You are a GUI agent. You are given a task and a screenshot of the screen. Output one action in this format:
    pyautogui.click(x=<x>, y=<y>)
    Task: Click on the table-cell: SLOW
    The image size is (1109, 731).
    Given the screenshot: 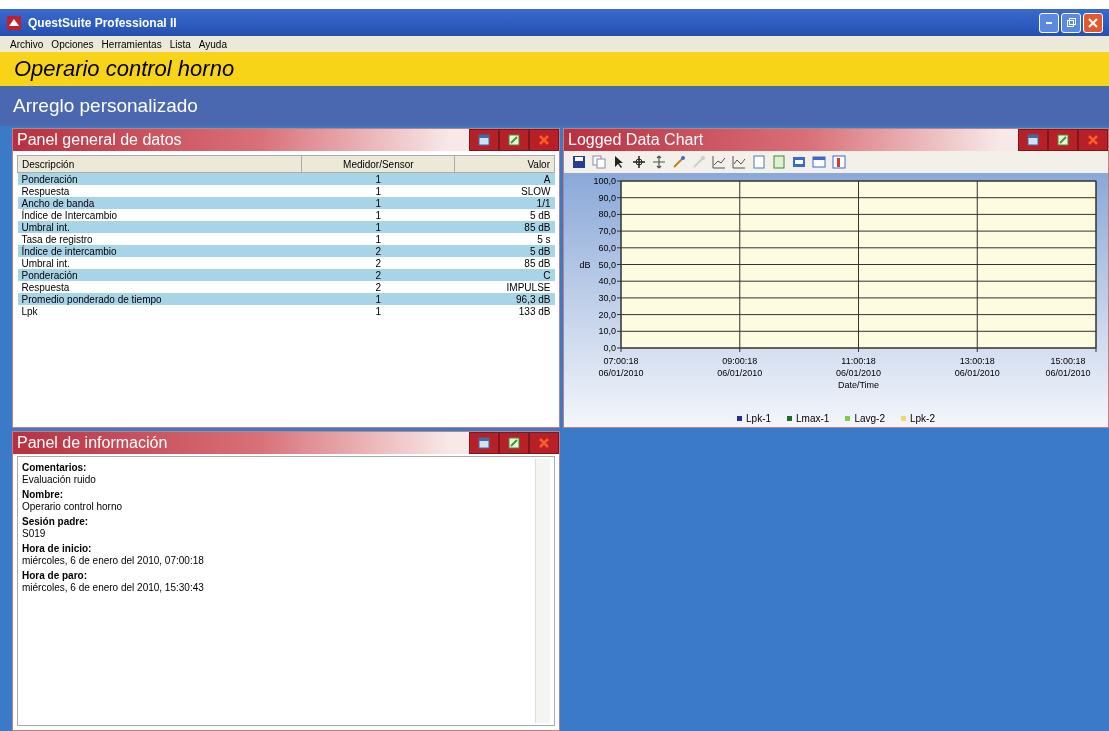 What is the action you would take?
    pyautogui.click(x=504, y=191)
    